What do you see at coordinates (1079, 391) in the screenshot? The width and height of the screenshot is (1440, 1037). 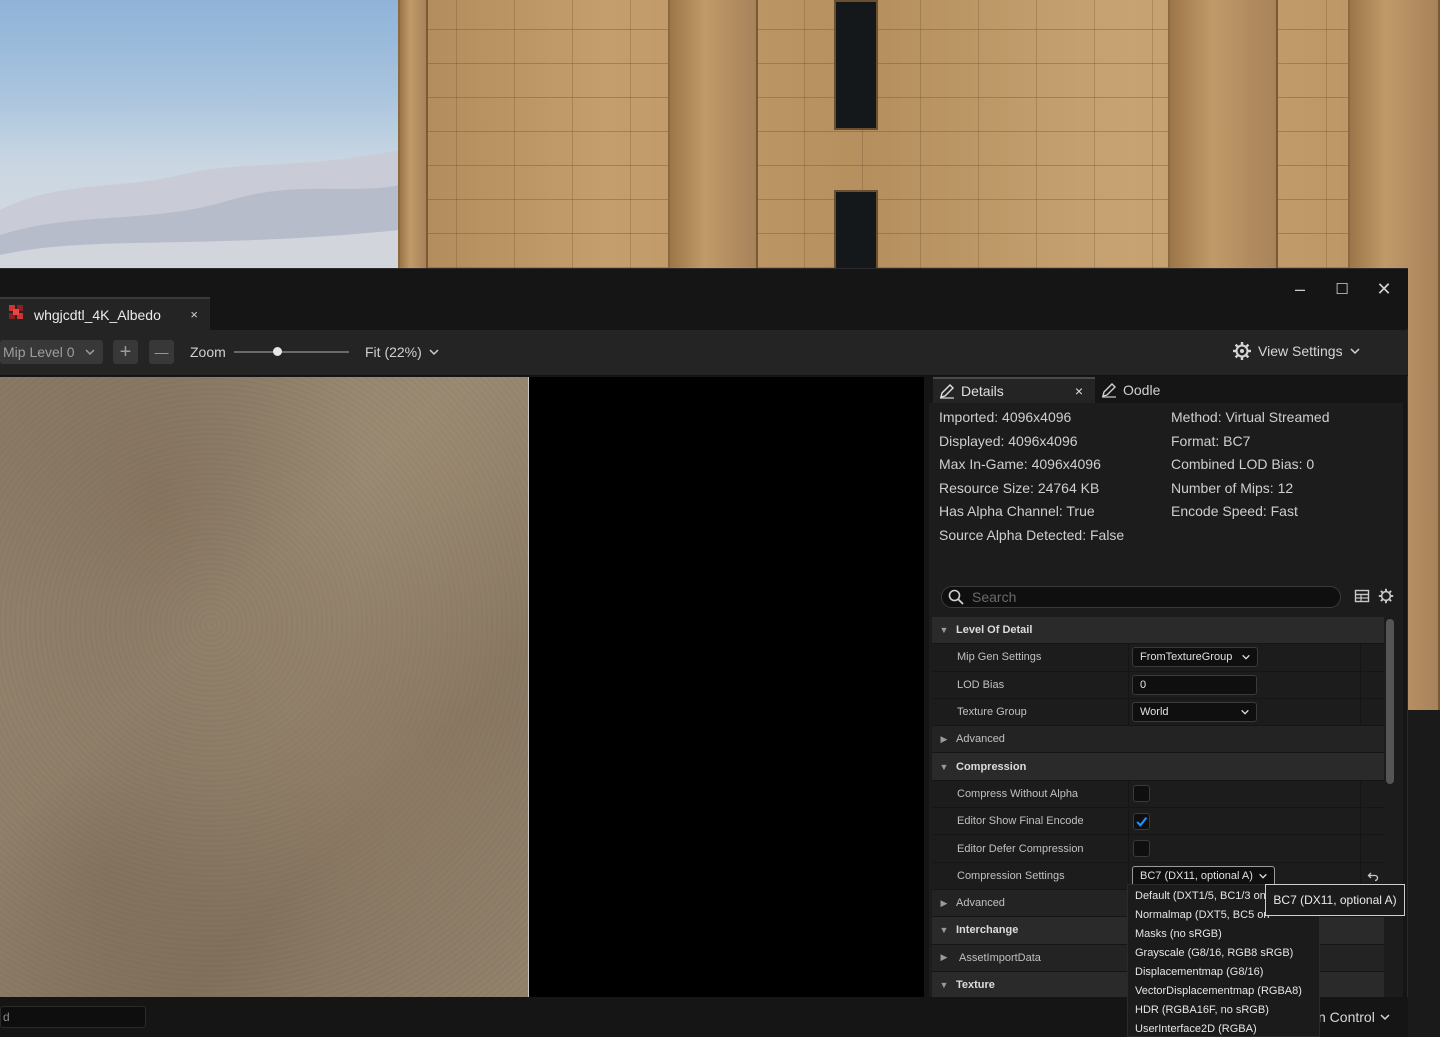 I see `tab-details-close-icon: ×` at bounding box center [1079, 391].